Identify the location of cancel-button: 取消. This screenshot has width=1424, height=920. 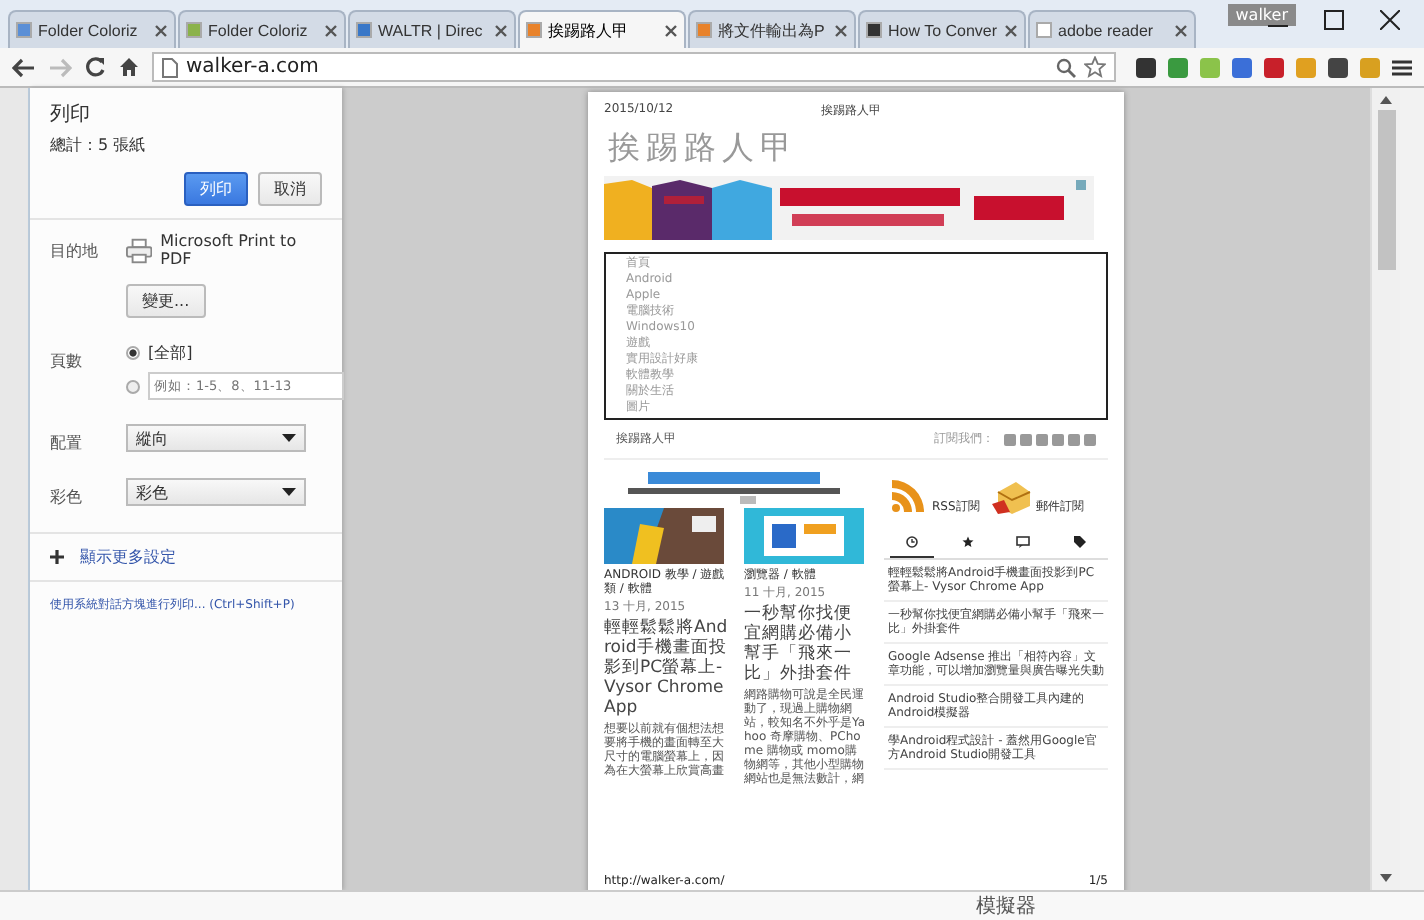
(290, 189).